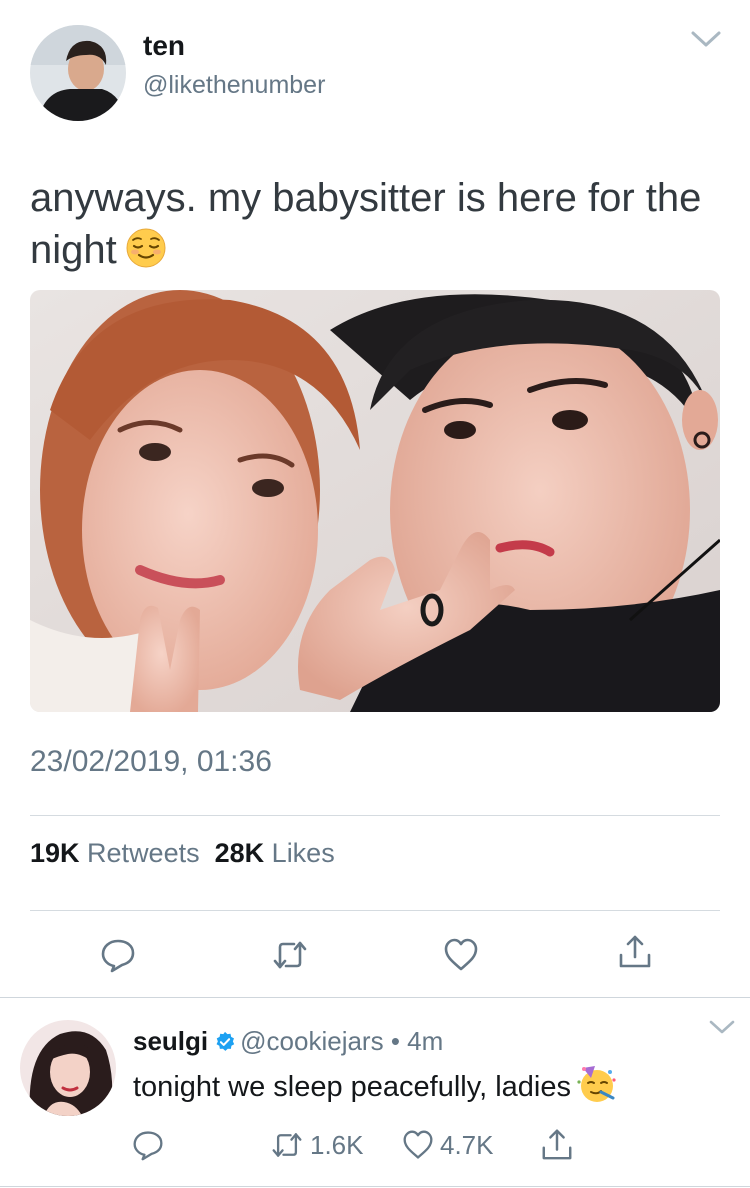 This screenshot has width=750, height=1188. I want to click on reply-share-button, so click(557, 1144).